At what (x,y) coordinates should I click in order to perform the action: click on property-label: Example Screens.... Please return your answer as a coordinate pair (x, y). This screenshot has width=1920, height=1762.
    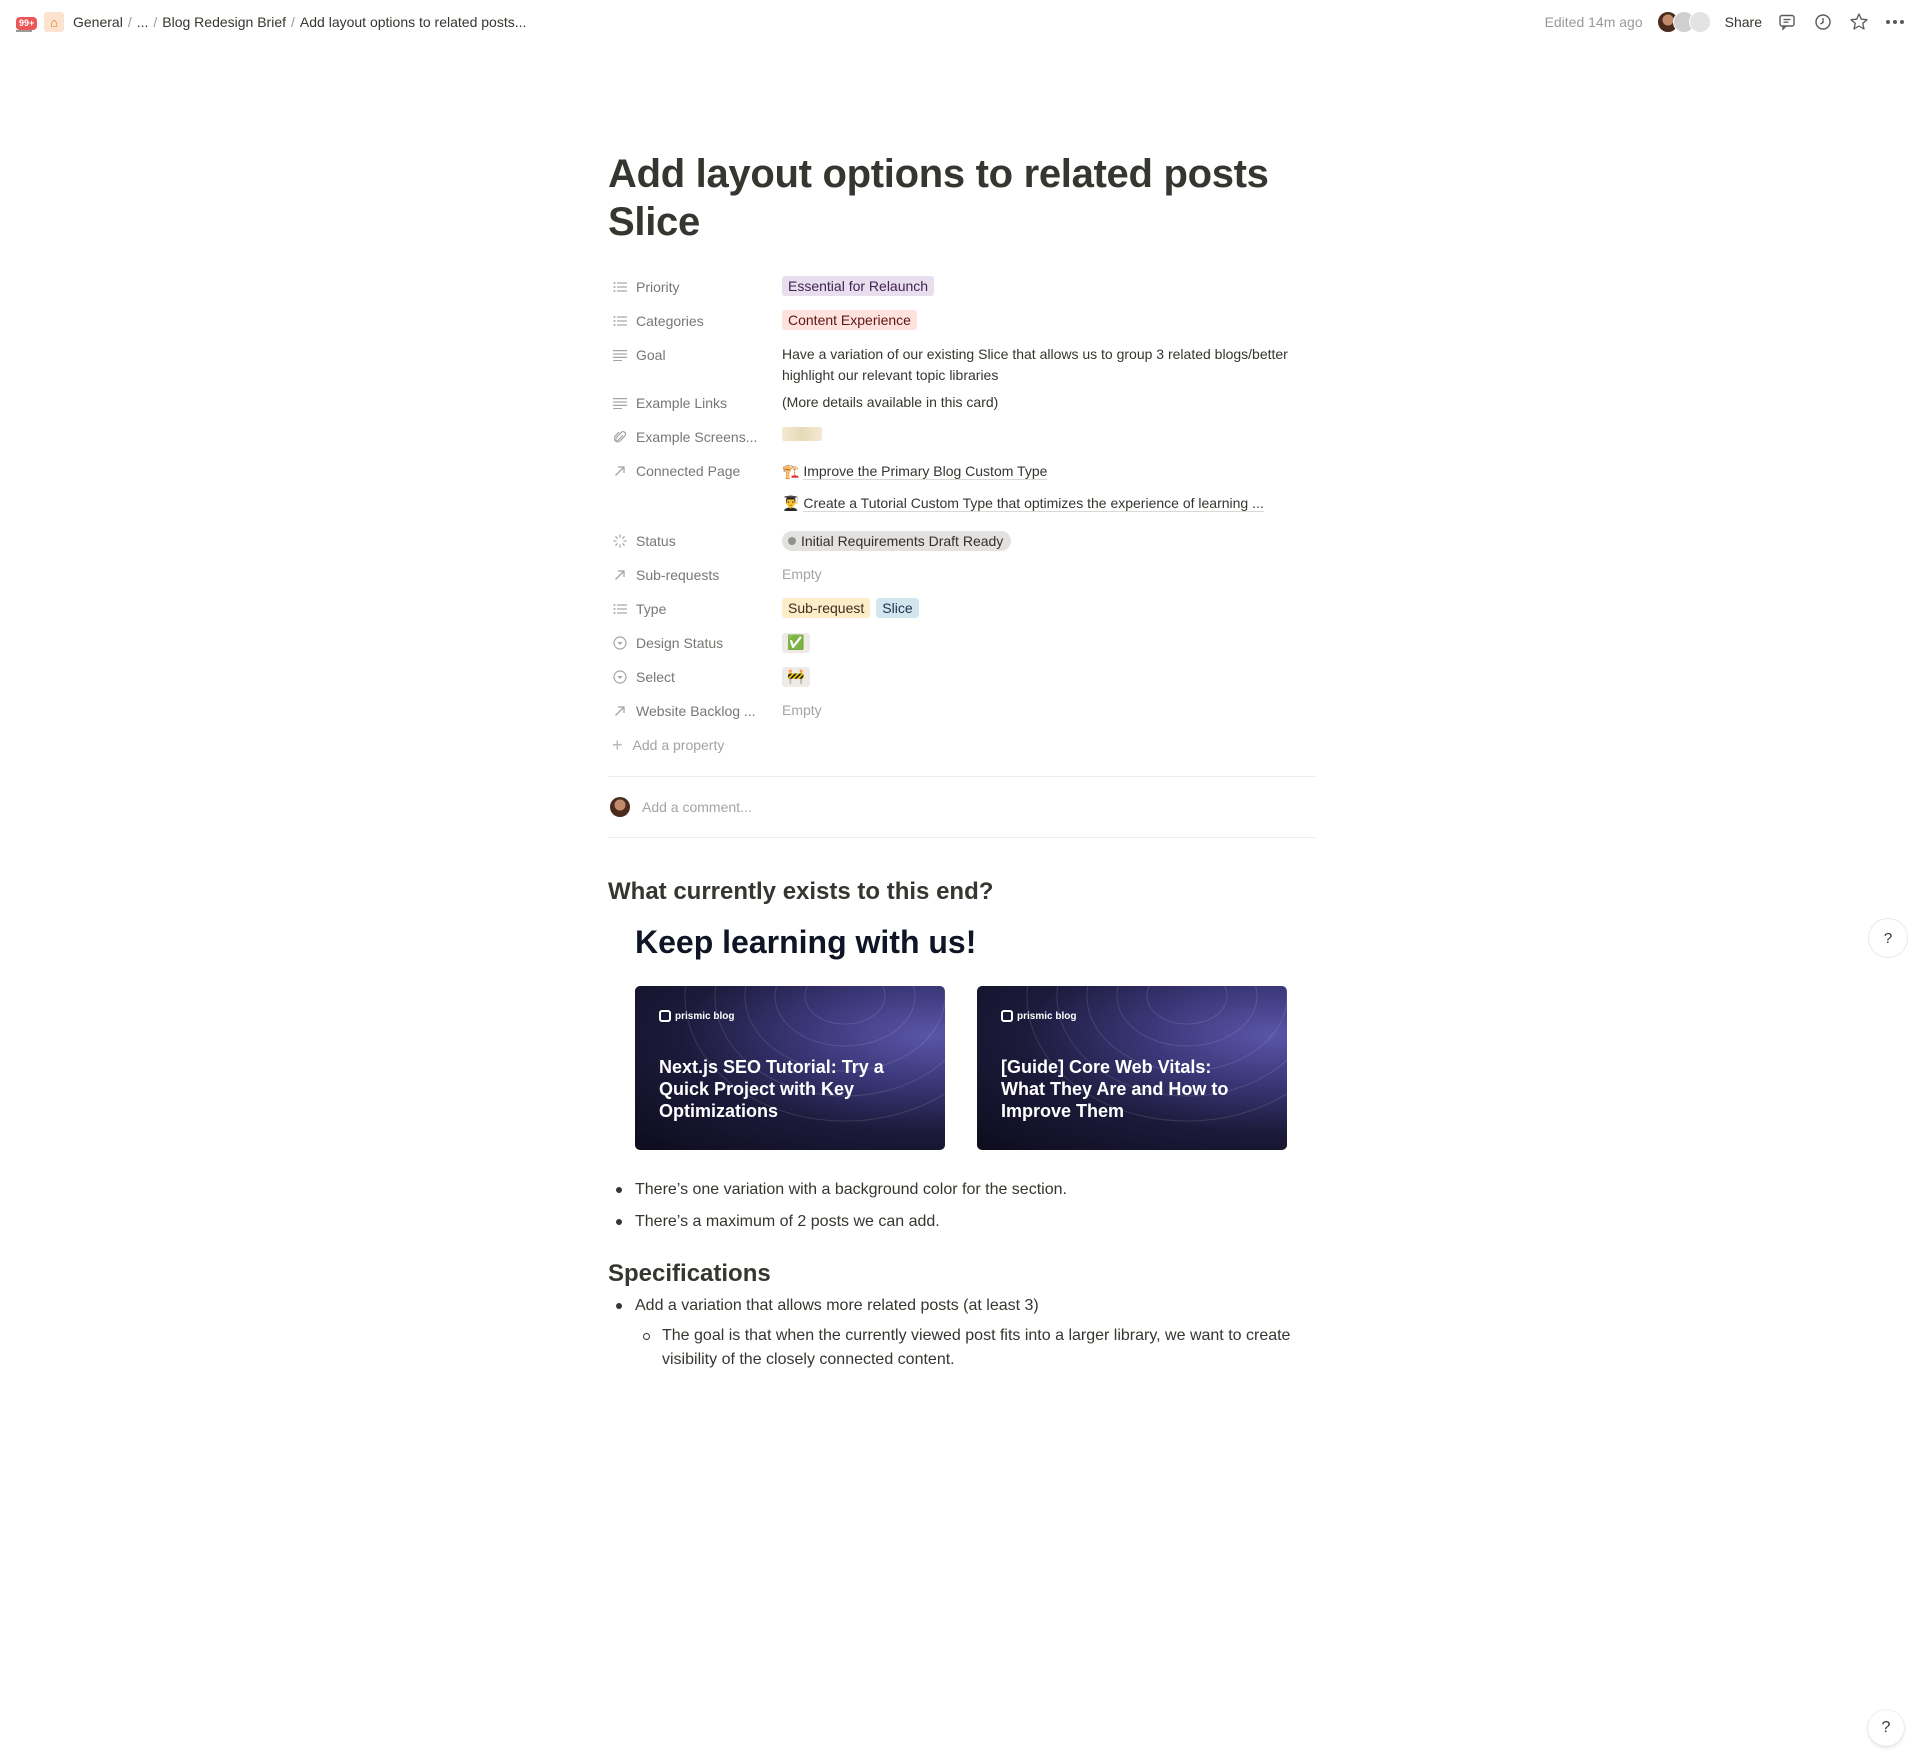
    Looking at the image, I should click on (695, 437).